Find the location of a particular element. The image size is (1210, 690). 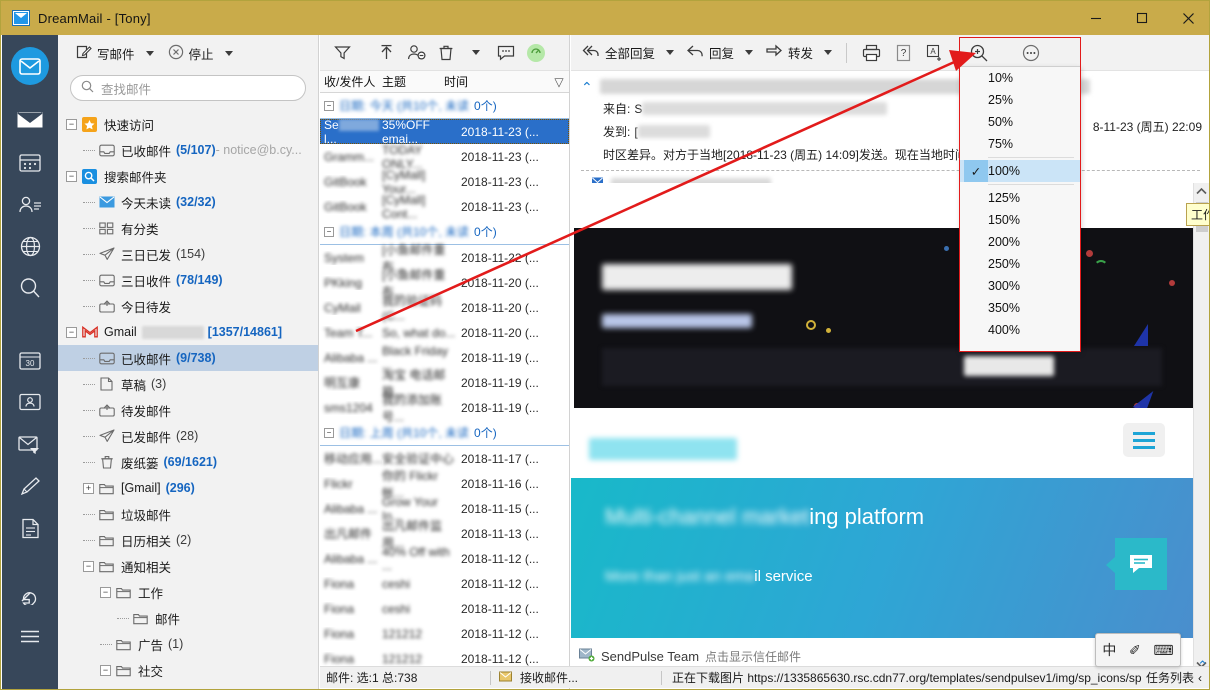

contact-add-icon is located at coordinates (587, 656).